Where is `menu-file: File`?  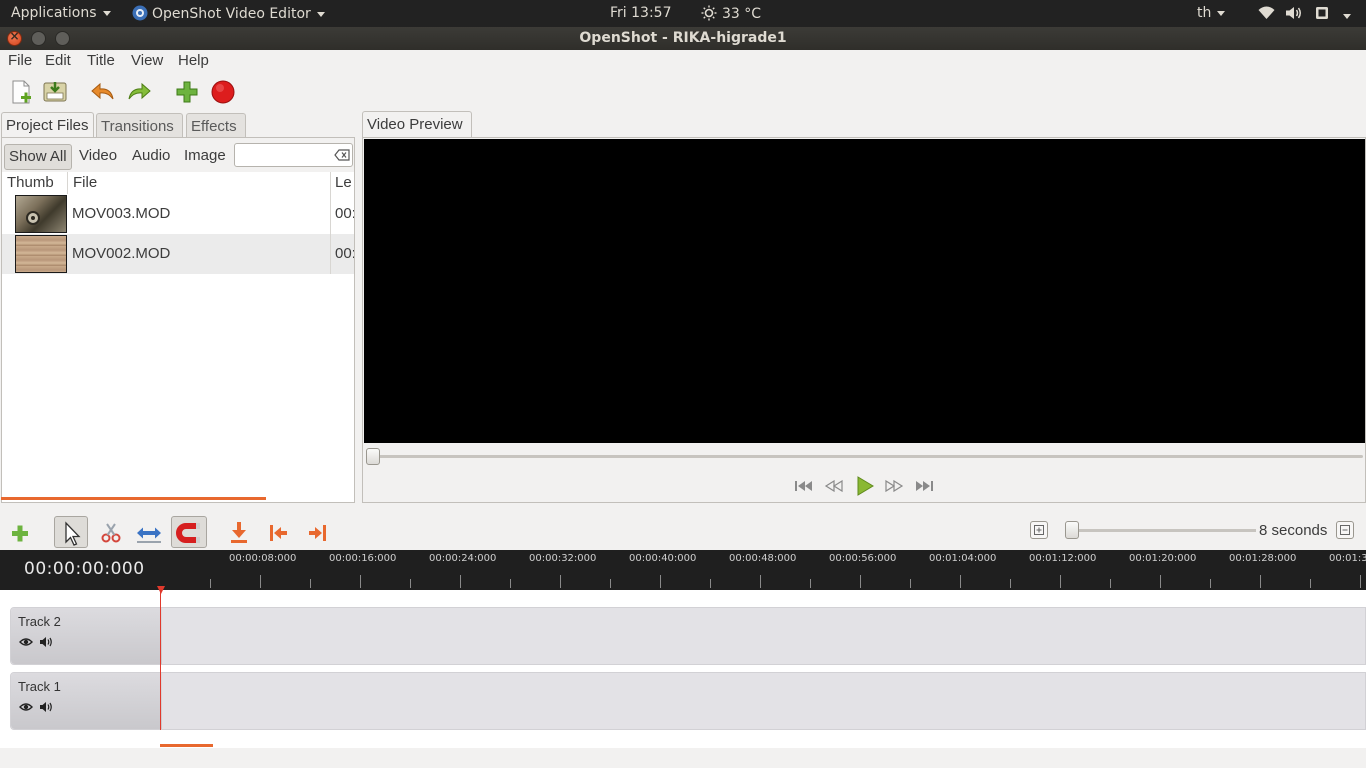 menu-file: File is located at coordinates (20, 60).